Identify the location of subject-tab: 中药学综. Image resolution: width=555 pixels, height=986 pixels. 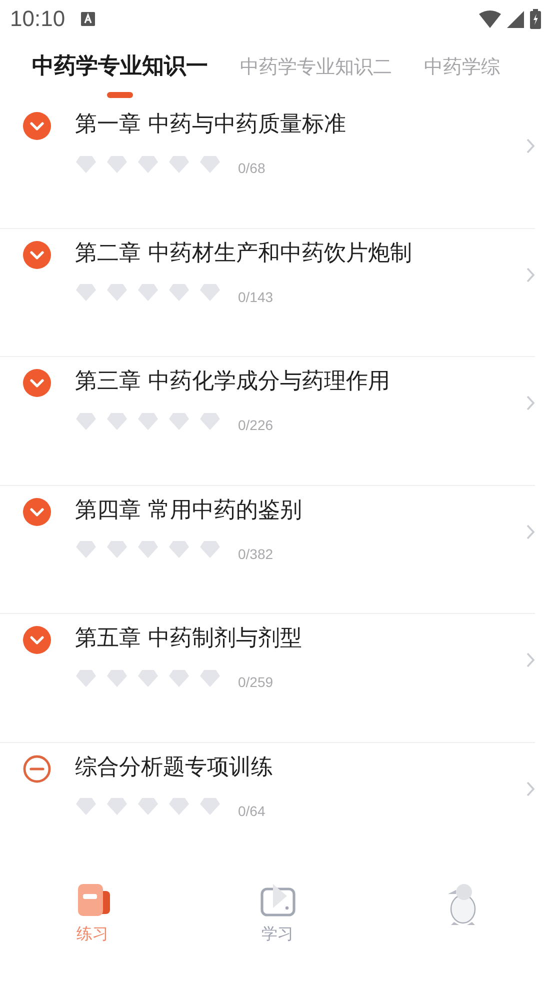
(462, 59).